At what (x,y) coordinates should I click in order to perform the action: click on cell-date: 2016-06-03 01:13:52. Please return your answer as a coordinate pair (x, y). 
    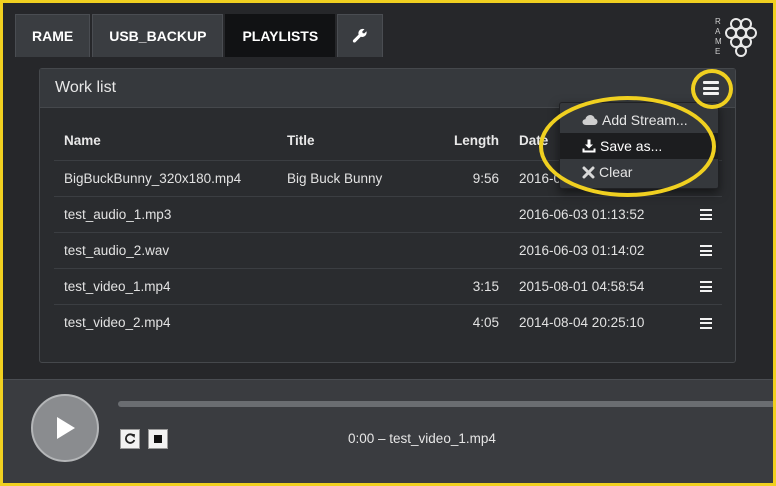
    Looking at the image, I should click on (594, 213).